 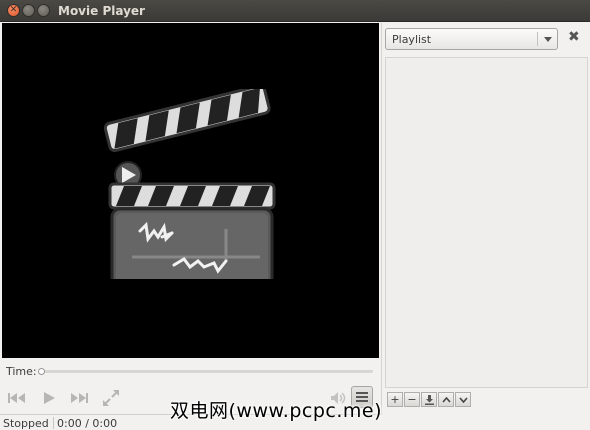 I want to click on playback-position: 0:00 / 0:00, so click(x=87, y=423).